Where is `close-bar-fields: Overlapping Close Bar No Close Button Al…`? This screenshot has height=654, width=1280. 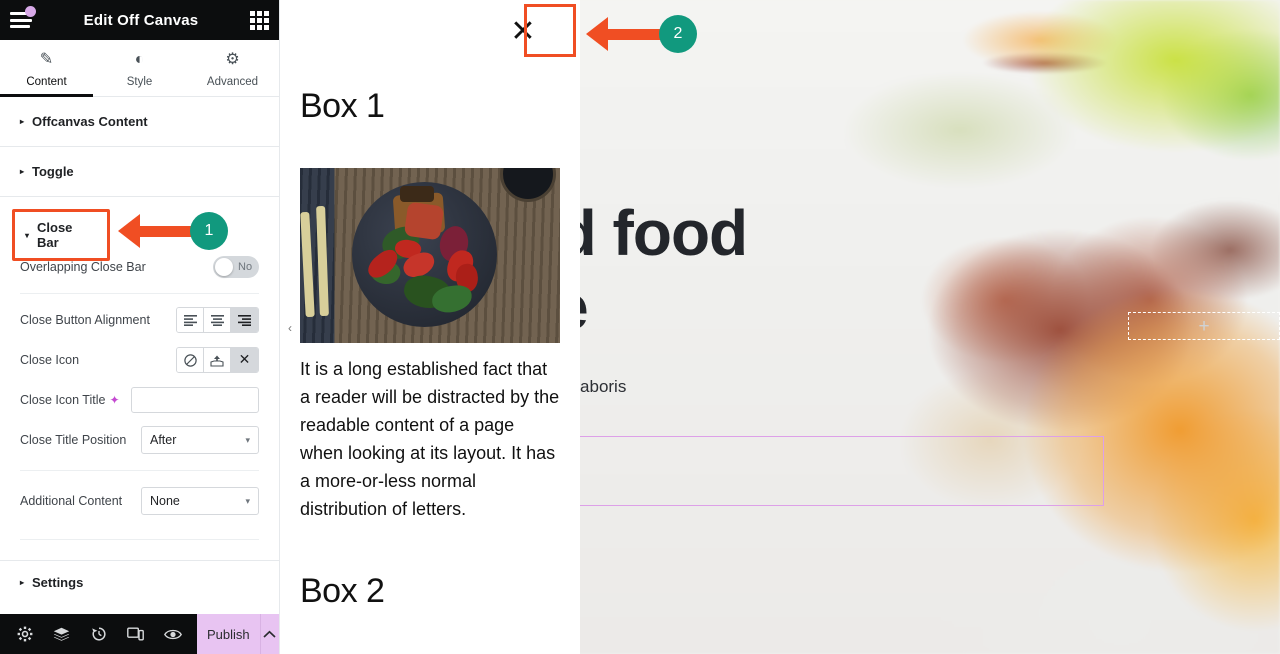
close-bar-fields: Overlapping Close Bar No Close Button Al… is located at coordinates (139, 394).